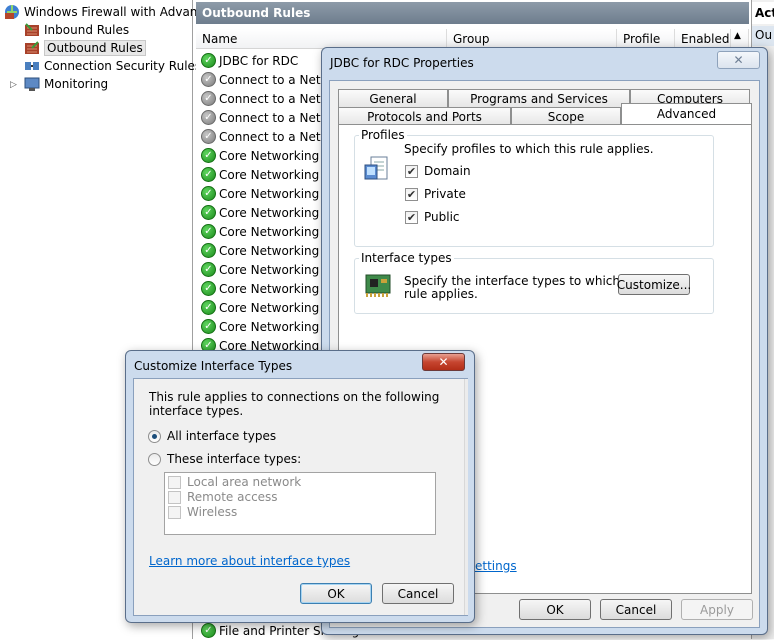 The height and width of the screenshot is (640, 774). What do you see at coordinates (763, 36) in the screenshot?
I see `actions-subheader: Ou` at bounding box center [763, 36].